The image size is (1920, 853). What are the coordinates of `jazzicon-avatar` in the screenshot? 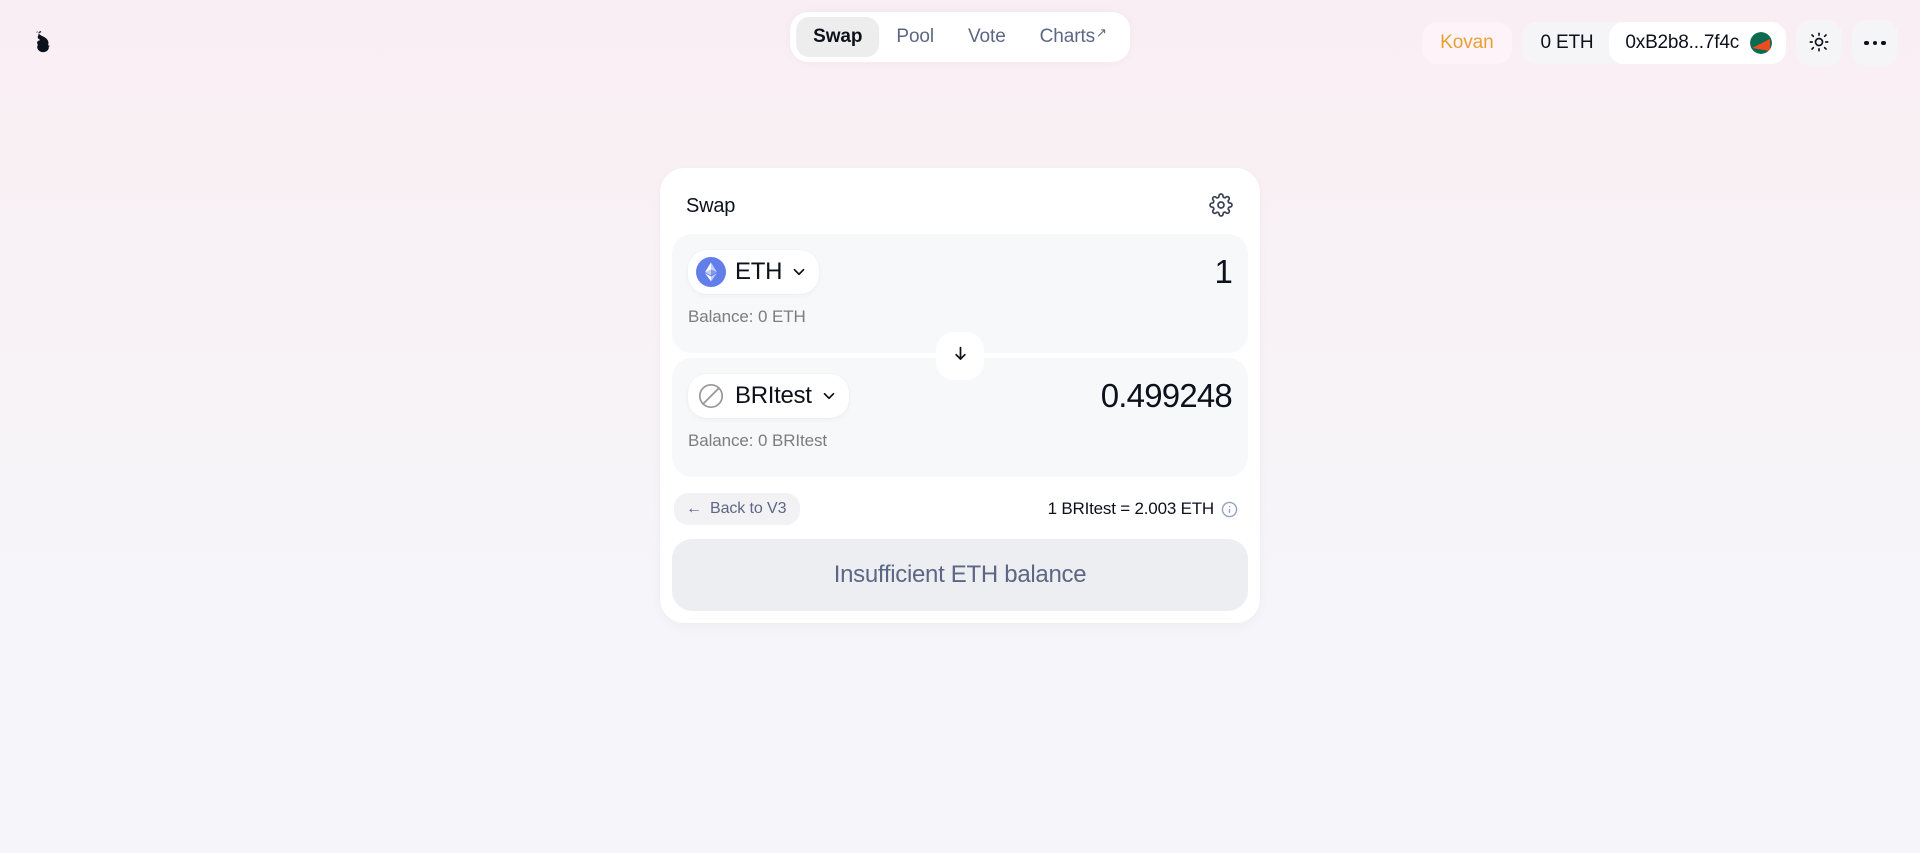 It's located at (1761, 43).